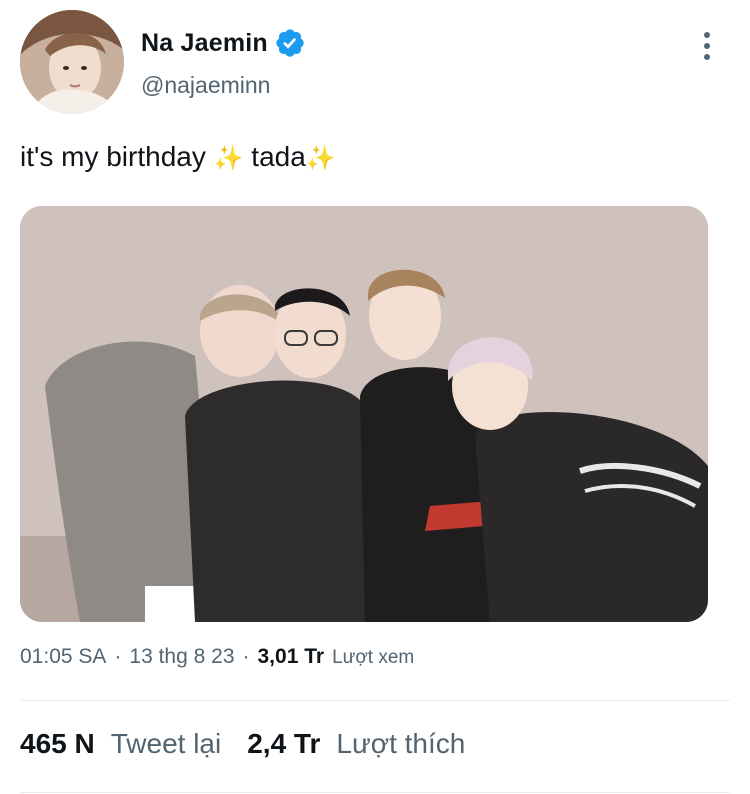  Describe the element at coordinates (291, 656) in the screenshot. I see `views-count: 3,01 Tr` at that location.